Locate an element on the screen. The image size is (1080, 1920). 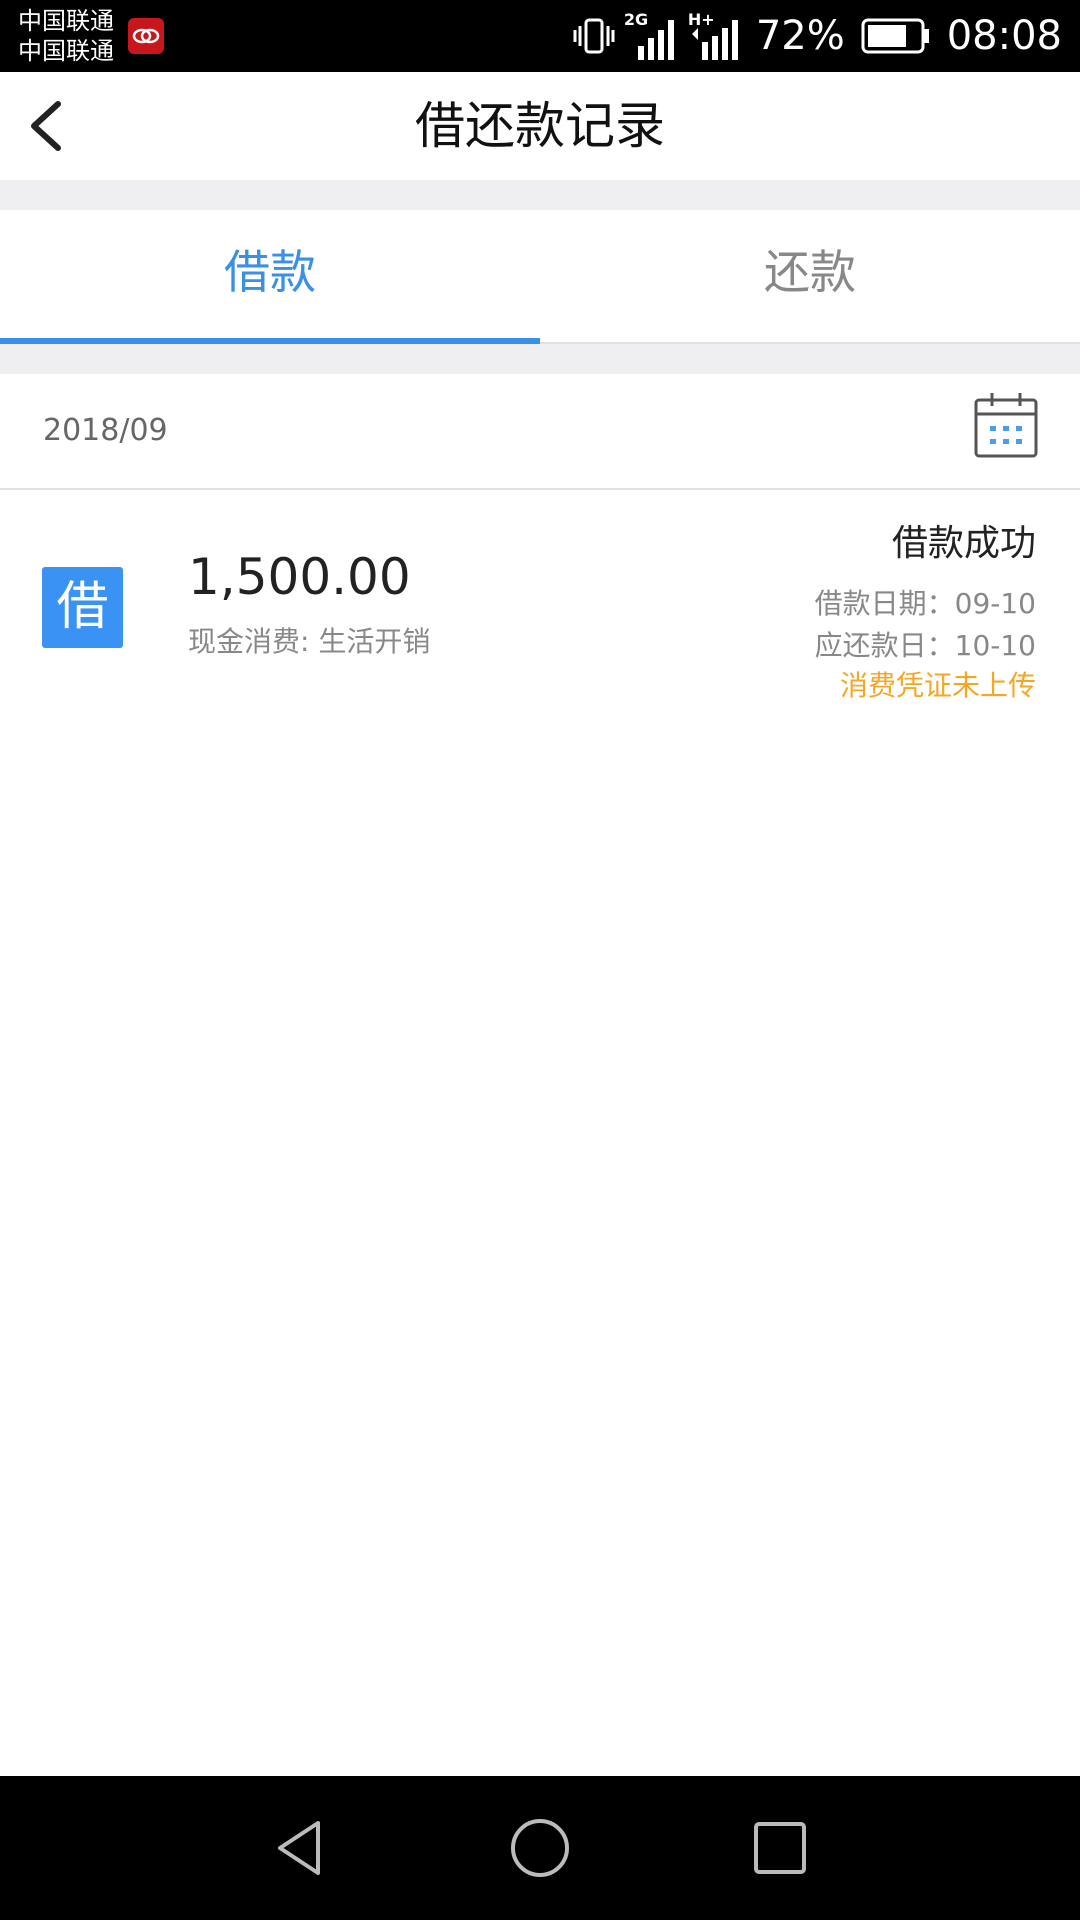
borrow-date: 借款日期：09-10 is located at coordinates (925, 603).